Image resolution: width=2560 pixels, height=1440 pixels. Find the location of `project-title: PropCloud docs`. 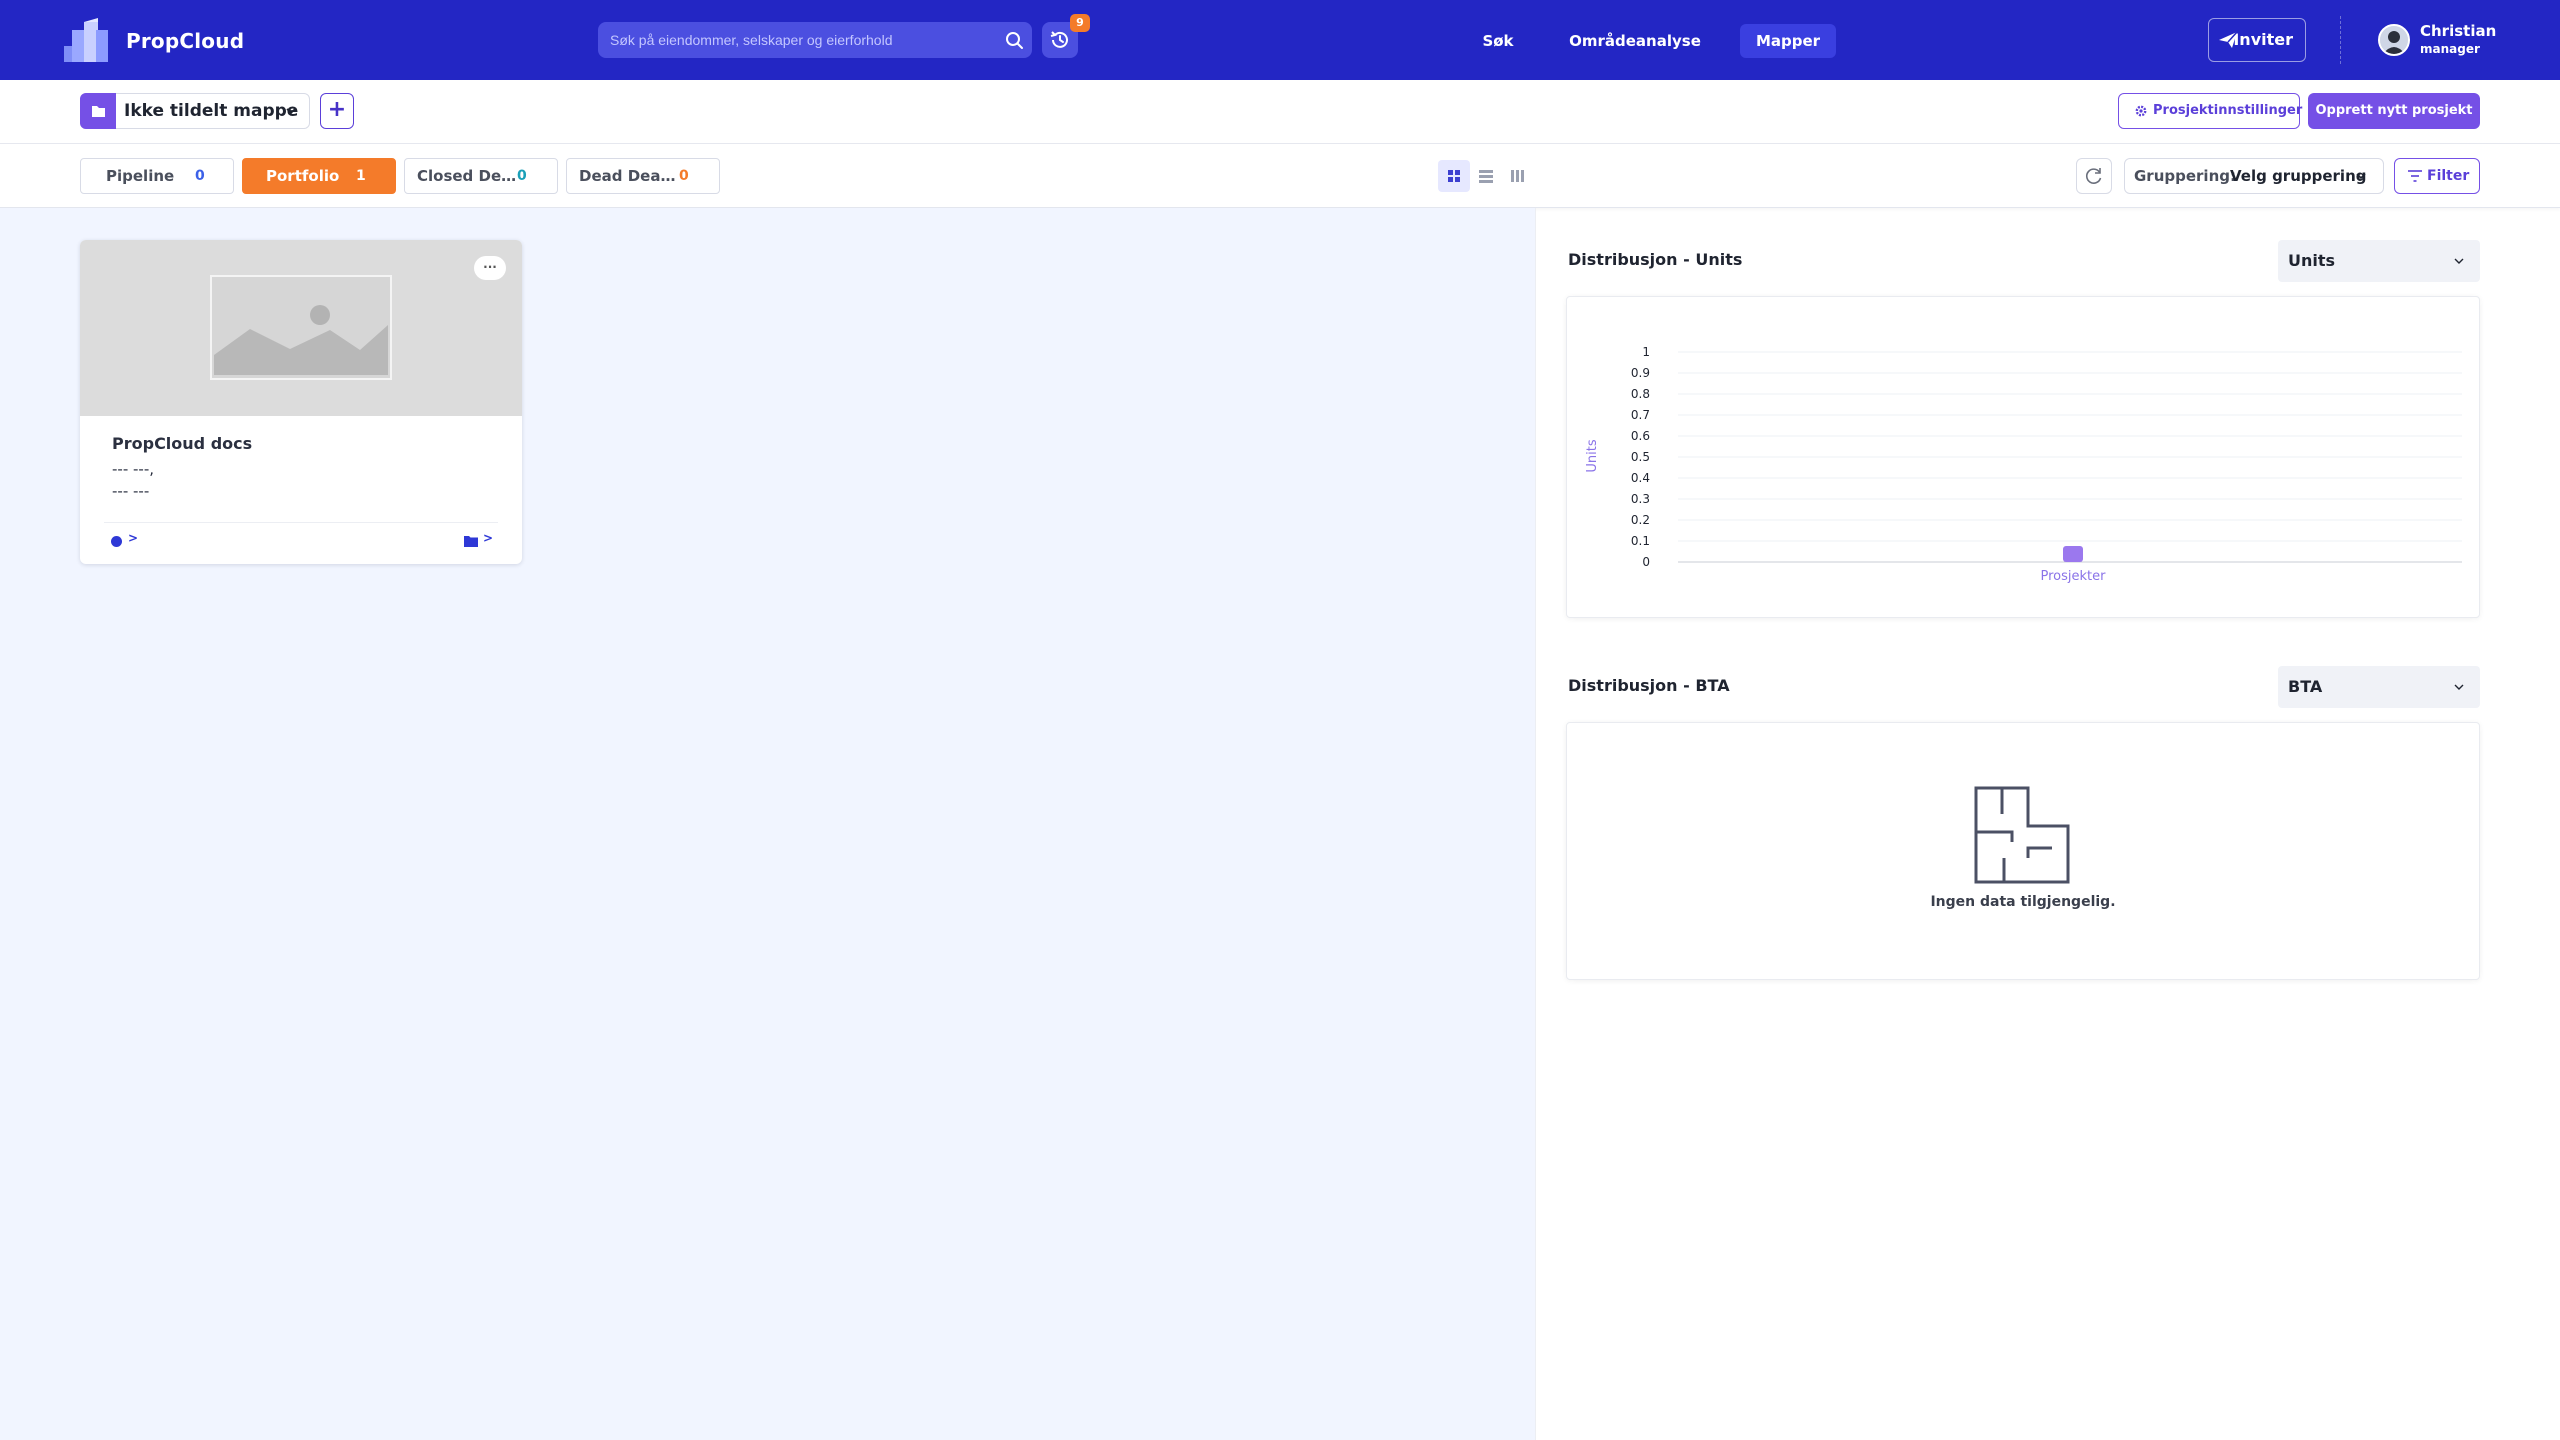

project-title: PropCloud docs is located at coordinates (182, 443).